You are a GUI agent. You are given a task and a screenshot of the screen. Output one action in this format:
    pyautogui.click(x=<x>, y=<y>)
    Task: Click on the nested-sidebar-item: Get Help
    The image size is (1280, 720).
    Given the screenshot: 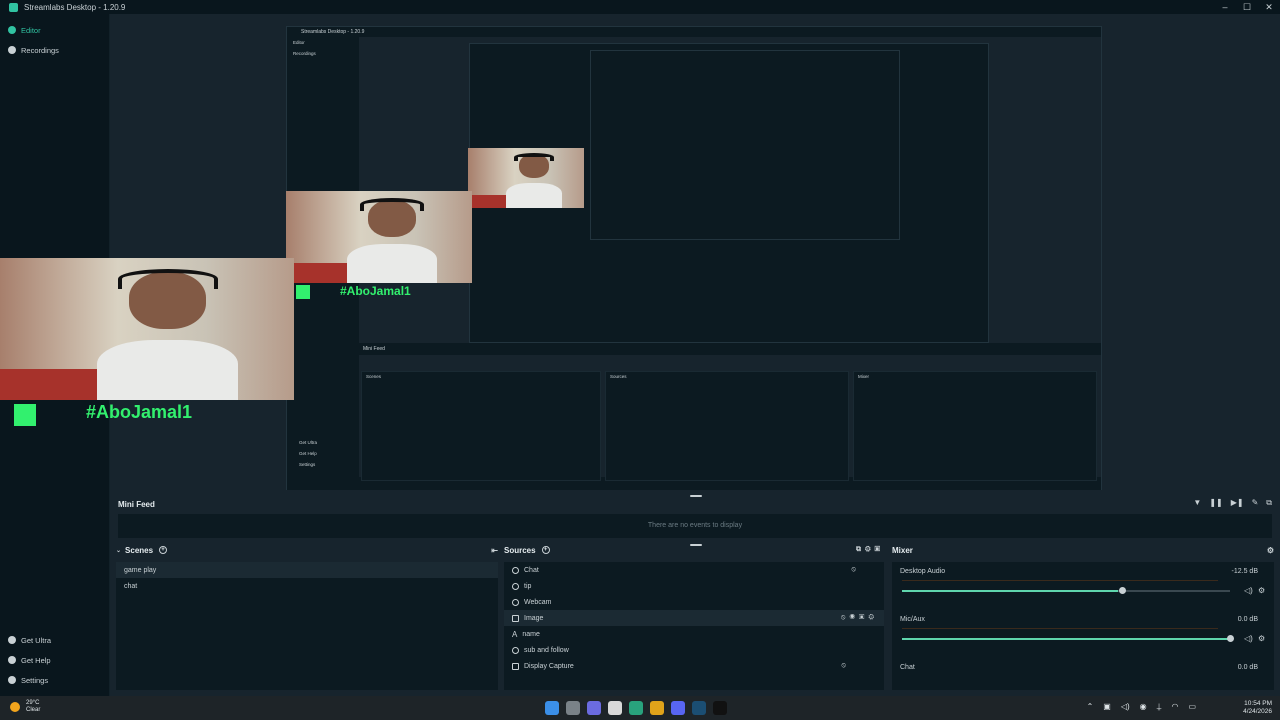 What is the action you would take?
    pyautogui.click(x=308, y=453)
    